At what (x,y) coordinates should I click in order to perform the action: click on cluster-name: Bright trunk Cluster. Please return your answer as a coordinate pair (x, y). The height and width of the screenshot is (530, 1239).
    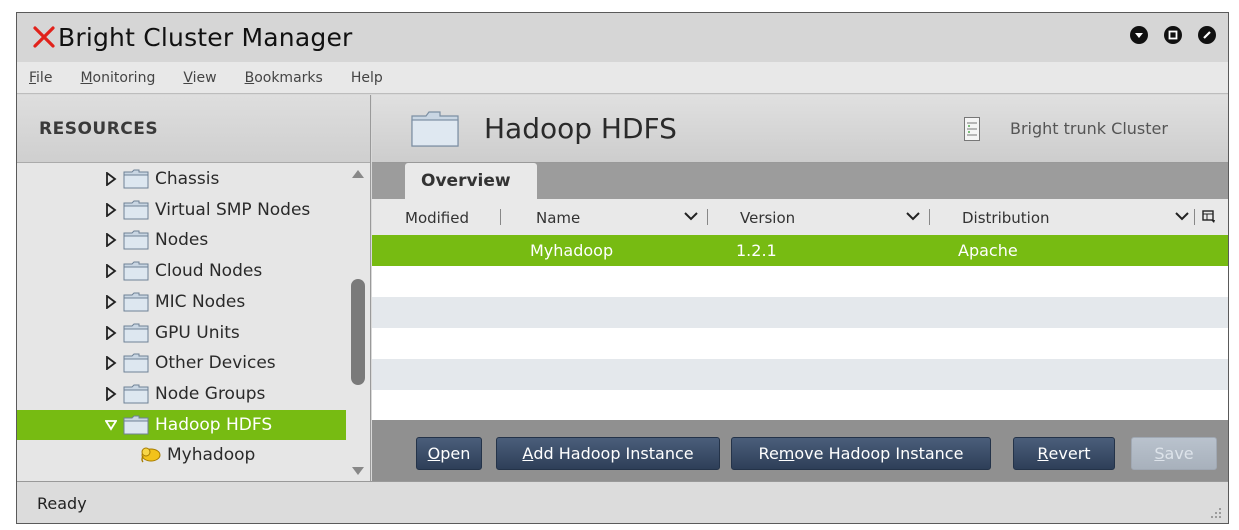
    Looking at the image, I should click on (1089, 128).